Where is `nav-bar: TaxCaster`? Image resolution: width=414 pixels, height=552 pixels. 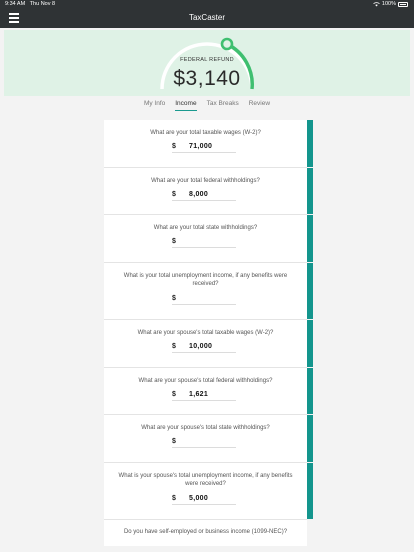 nav-bar: TaxCaster is located at coordinates (207, 18).